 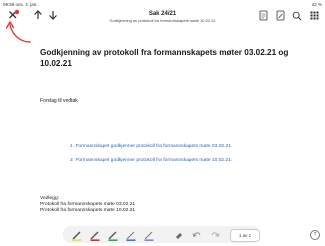 I want to click on annotate-button, so click(x=280, y=15).